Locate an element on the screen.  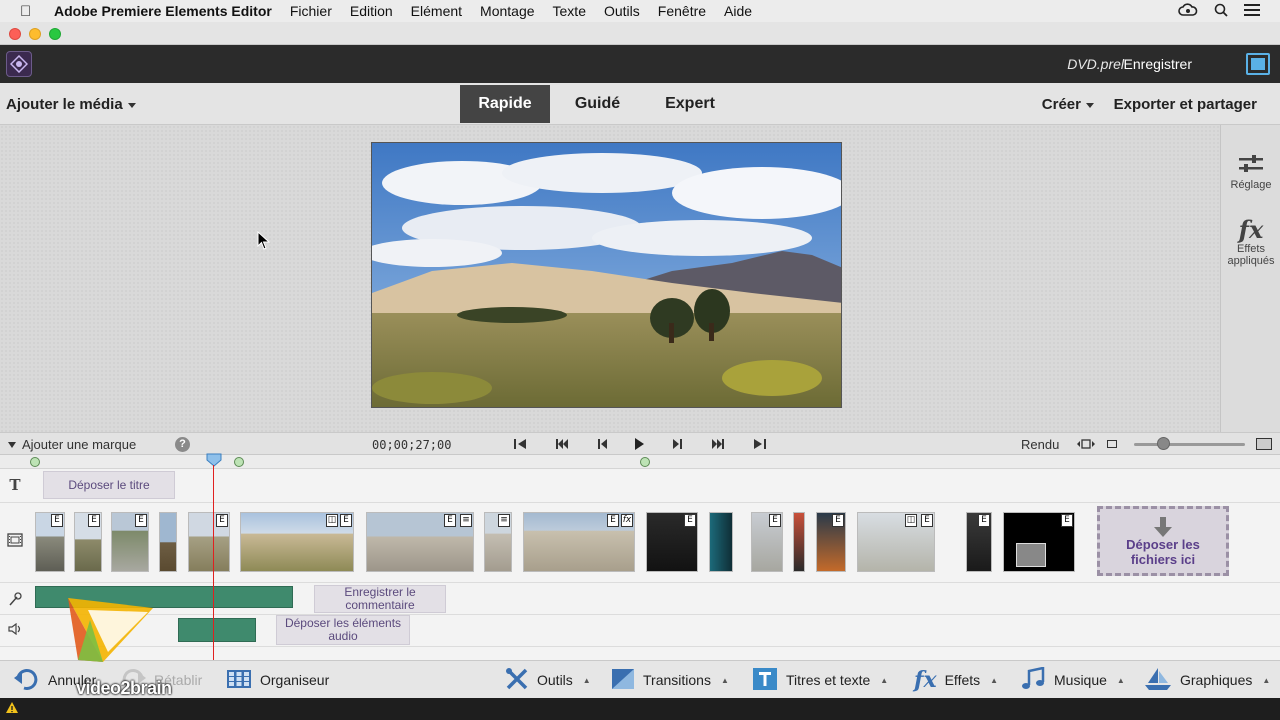
tab-expert: Expert is located at coordinates (690, 104).